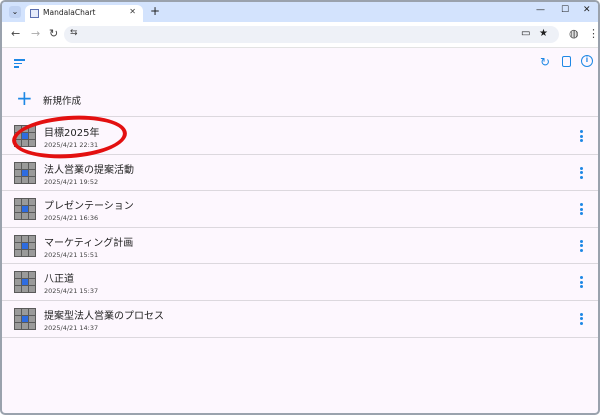 The width and height of the screenshot is (600, 415). Describe the element at coordinates (104, 316) in the screenshot. I see `chart-title: 提案型法人営業のプロセス` at that location.